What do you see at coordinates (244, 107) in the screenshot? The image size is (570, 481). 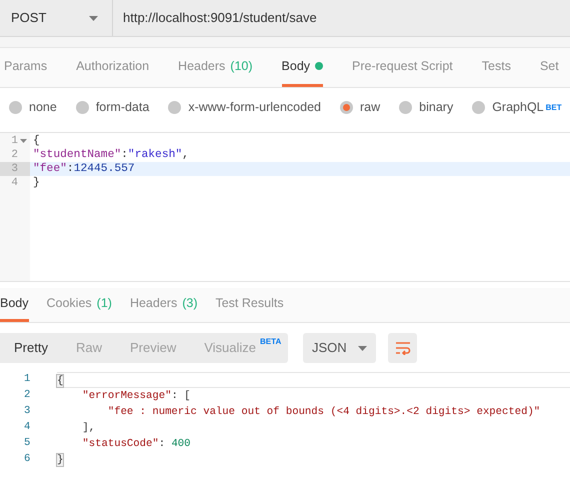 I see `radio-option: x-www-form-urlencoded` at bounding box center [244, 107].